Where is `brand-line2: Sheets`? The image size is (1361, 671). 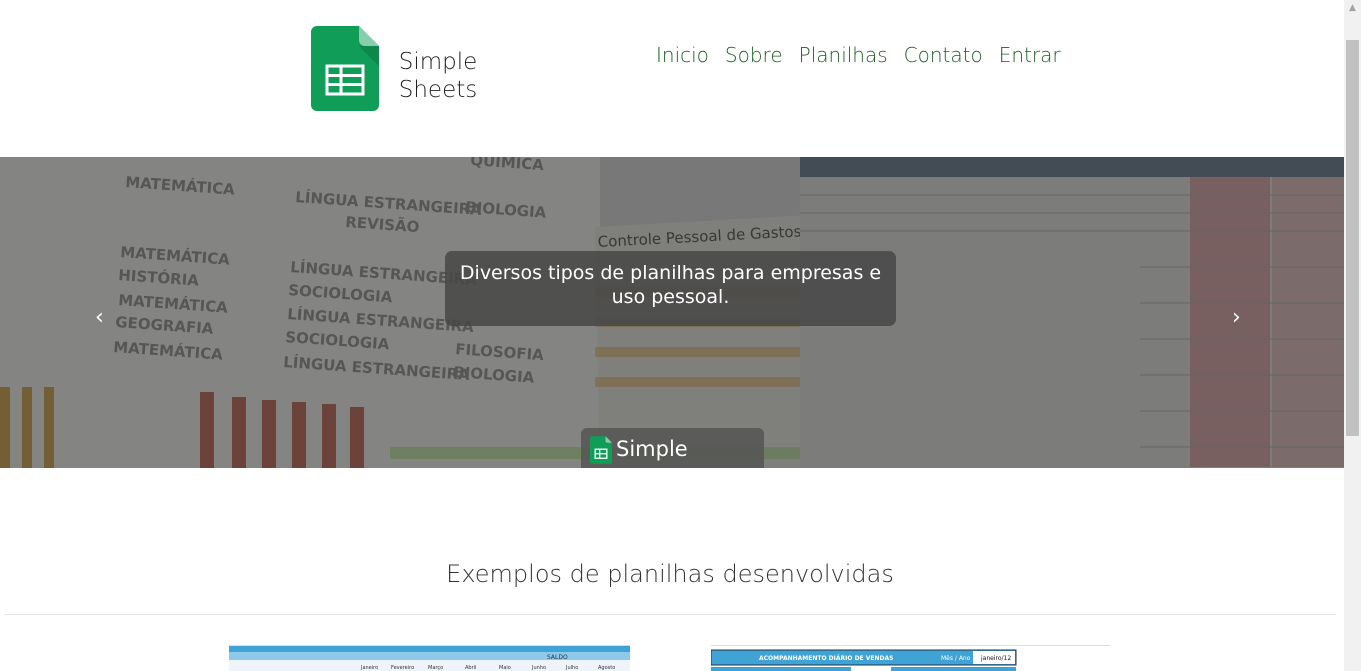 brand-line2: Sheets is located at coordinates (438, 90).